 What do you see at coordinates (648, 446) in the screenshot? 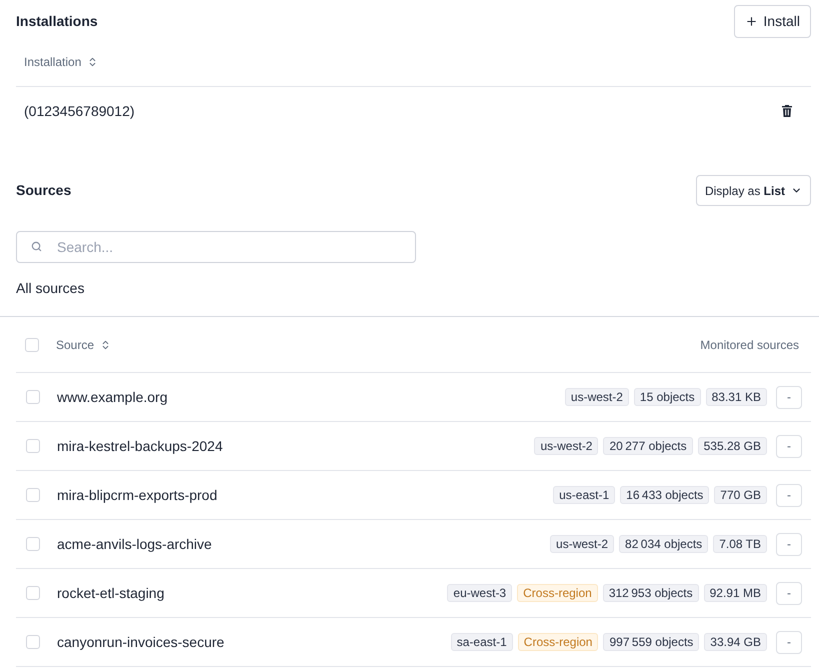
I see `metadata-tag: 20 277 objects` at bounding box center [648, 446].